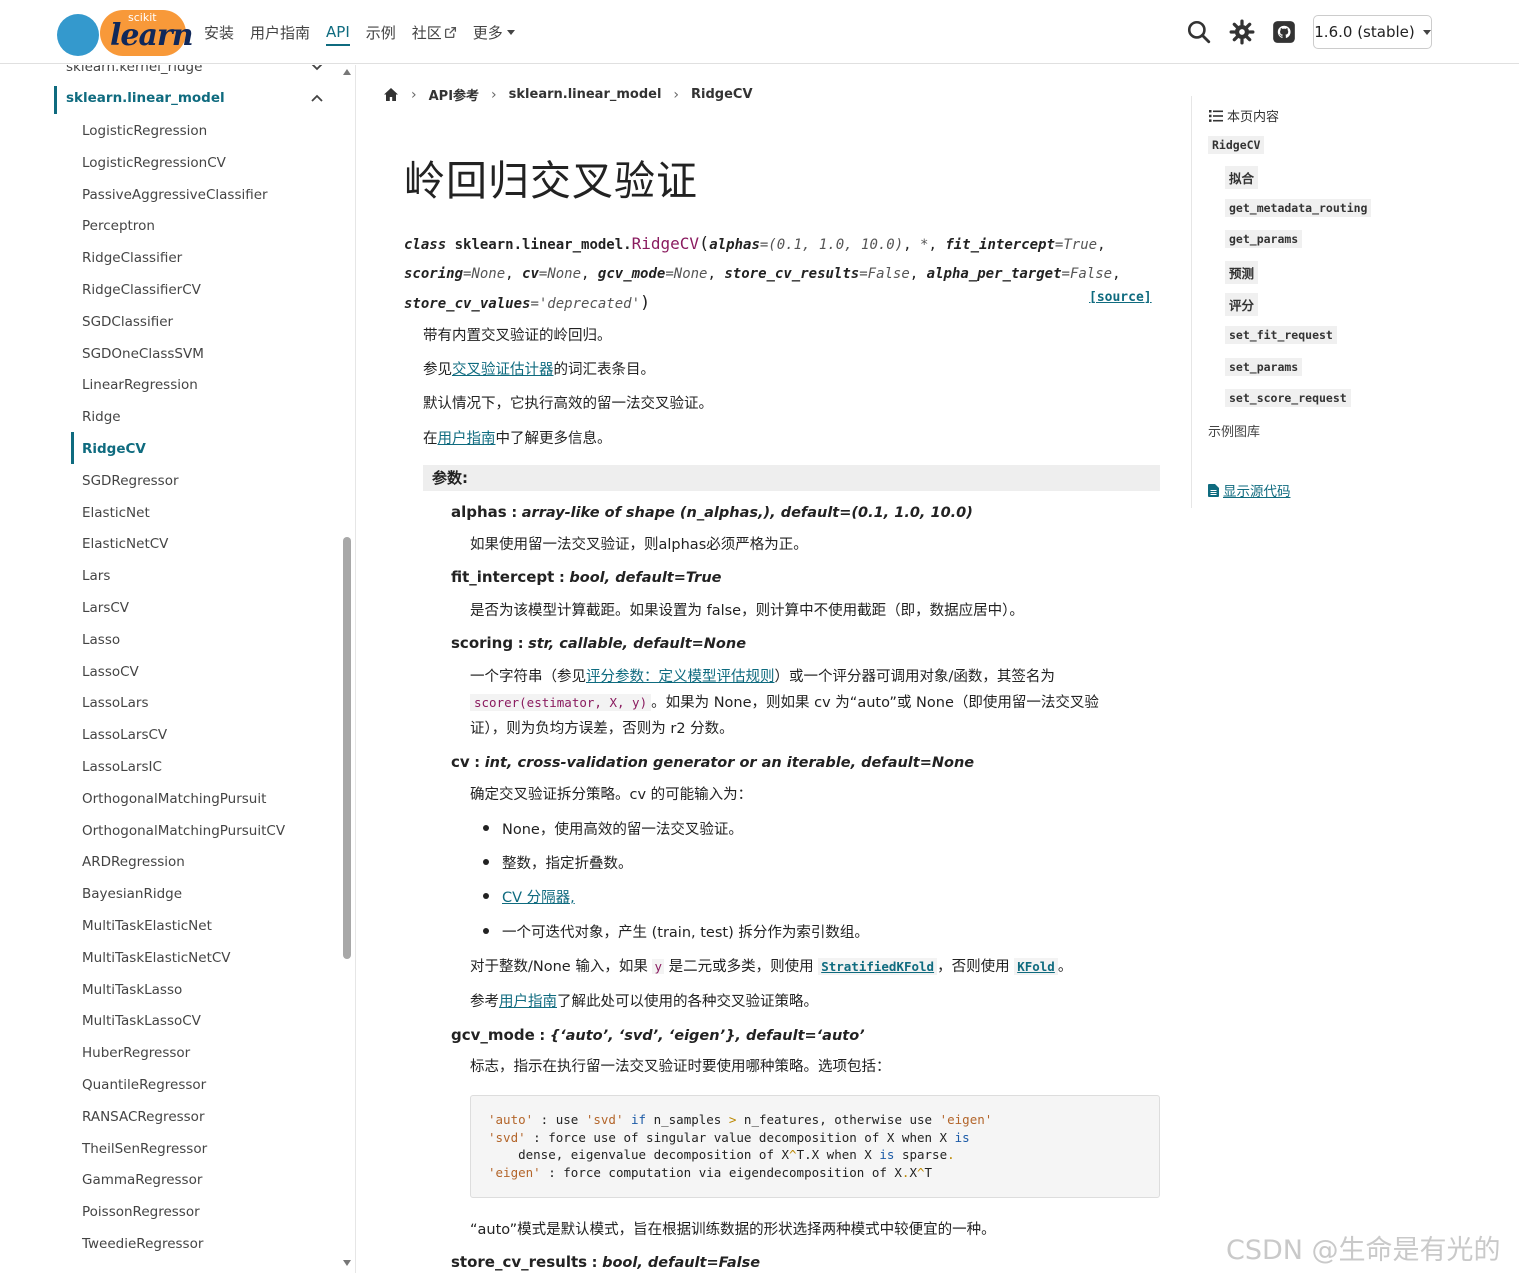 The width and height of the screenshot is (1519, 1273). Describe the element at coordinates (707, 1036) in the screenshot. I see `param-type: {‘auto’, ‘svd’, ‘eigen’}, default=‘auto’` at that location.